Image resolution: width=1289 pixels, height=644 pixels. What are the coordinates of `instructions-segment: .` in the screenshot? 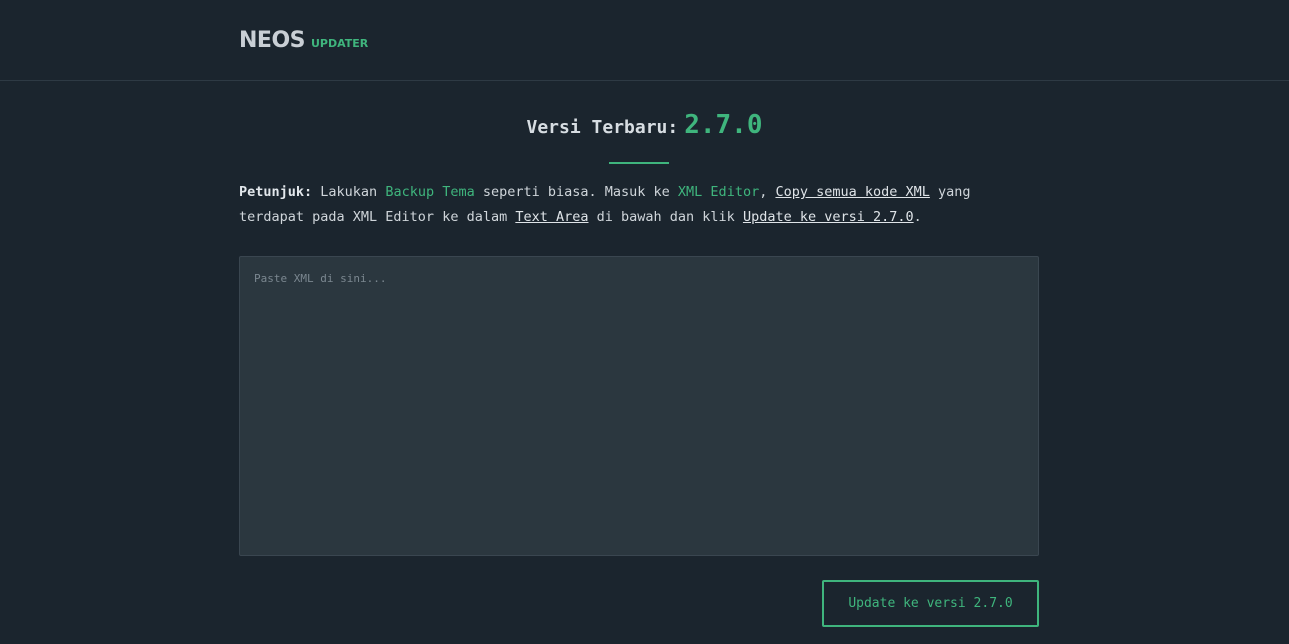 It's located at (917, 217).